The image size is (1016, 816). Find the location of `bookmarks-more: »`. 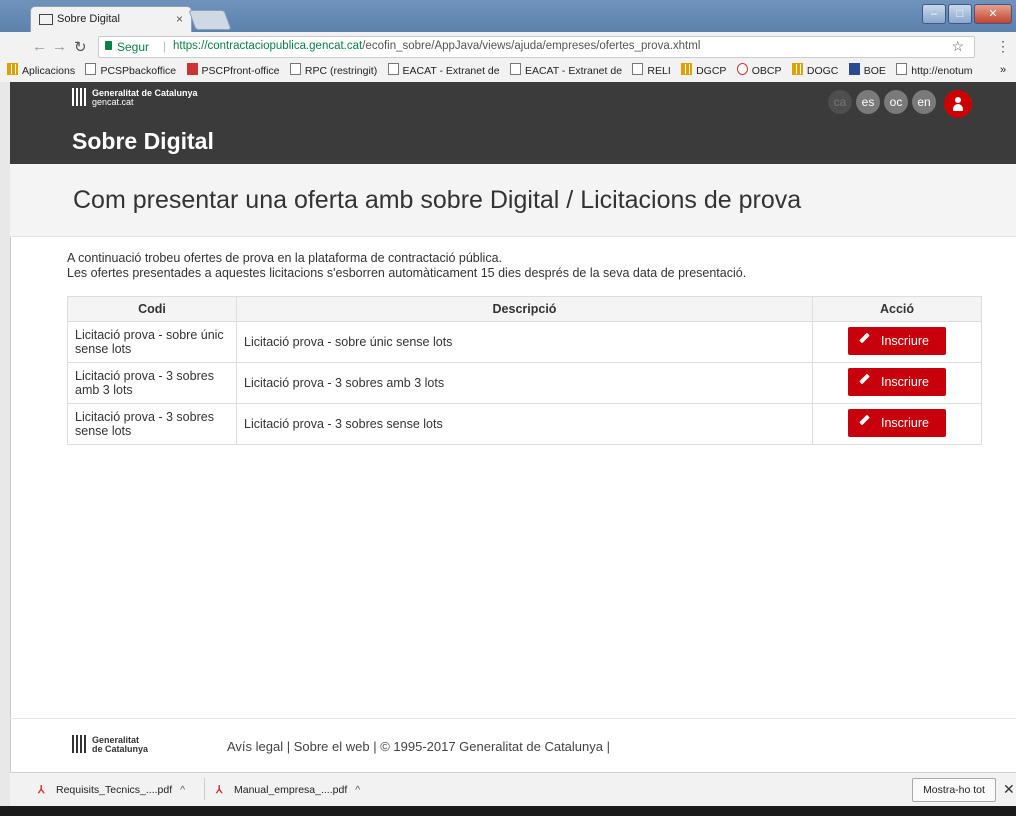

bookmarks-more: » is located at coordinates (1003, 70).